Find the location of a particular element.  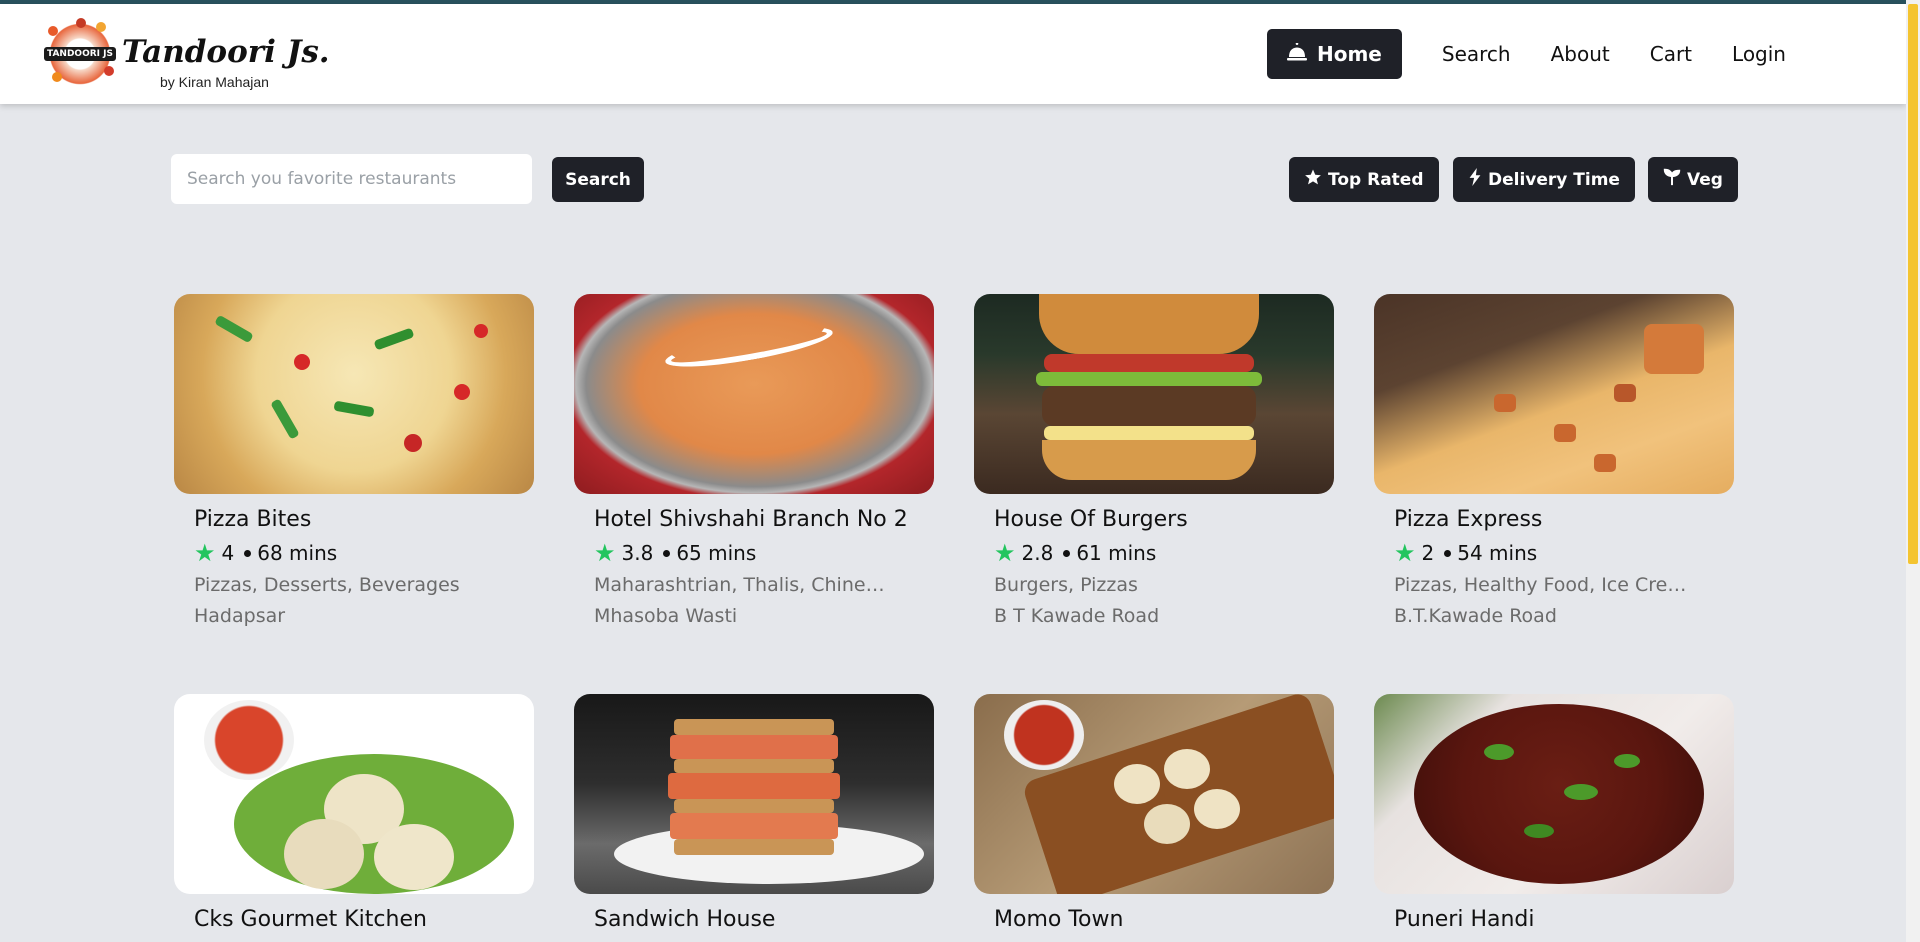

search-button: Search is located at coordinates (598, 179).